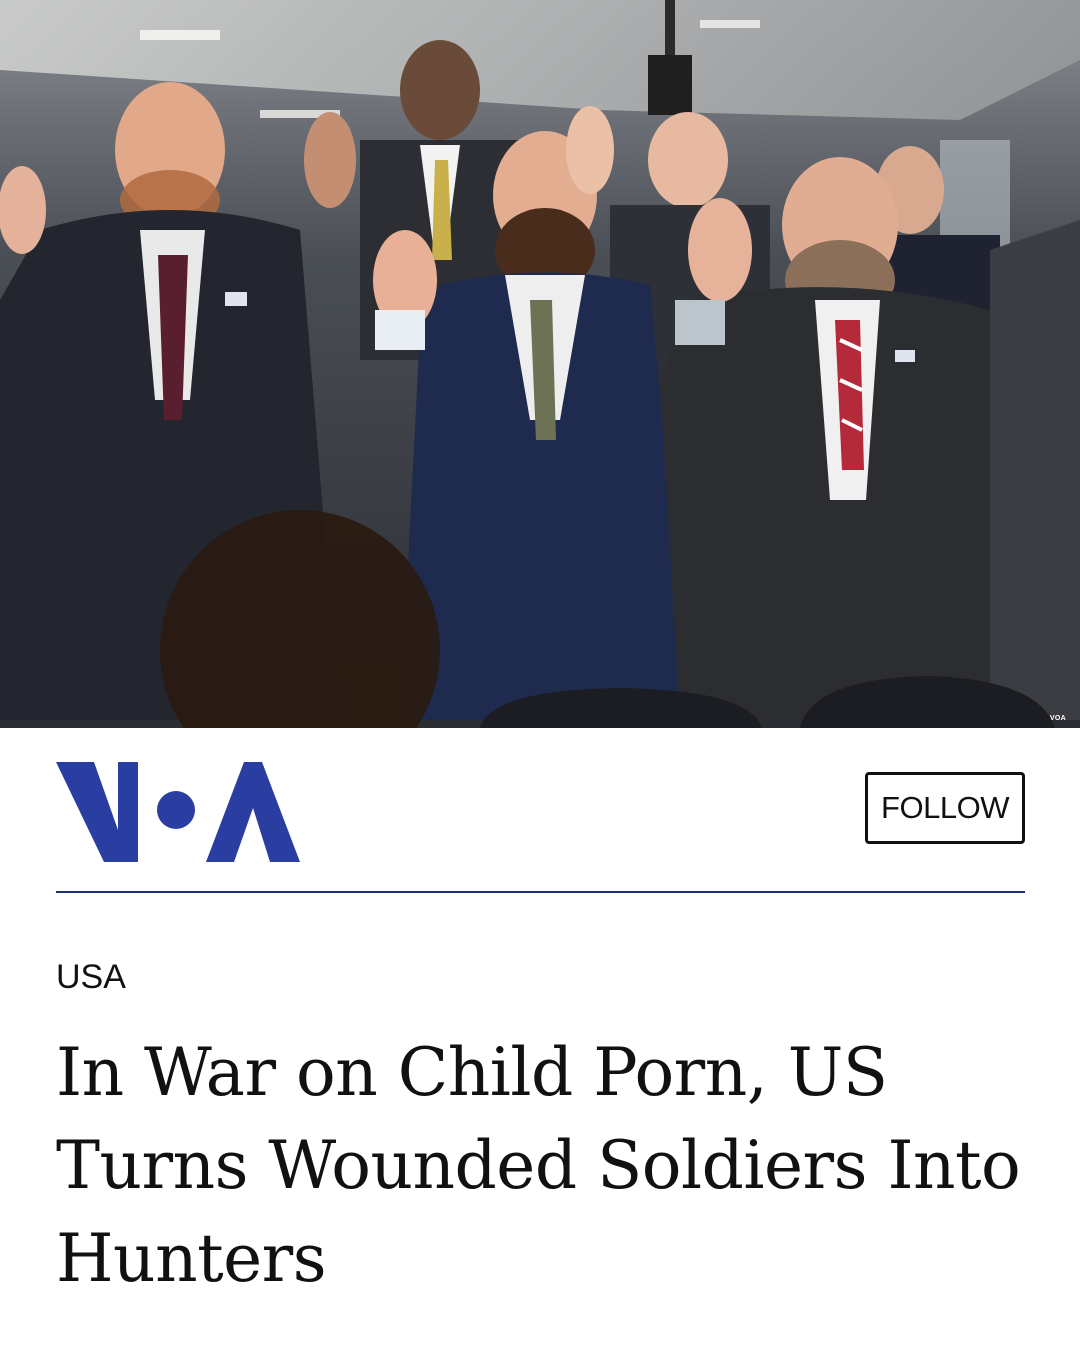 The height and width of the screenshot is (1350, 1080). I want to click on photo-credit: VOA, so click(1057, 718).